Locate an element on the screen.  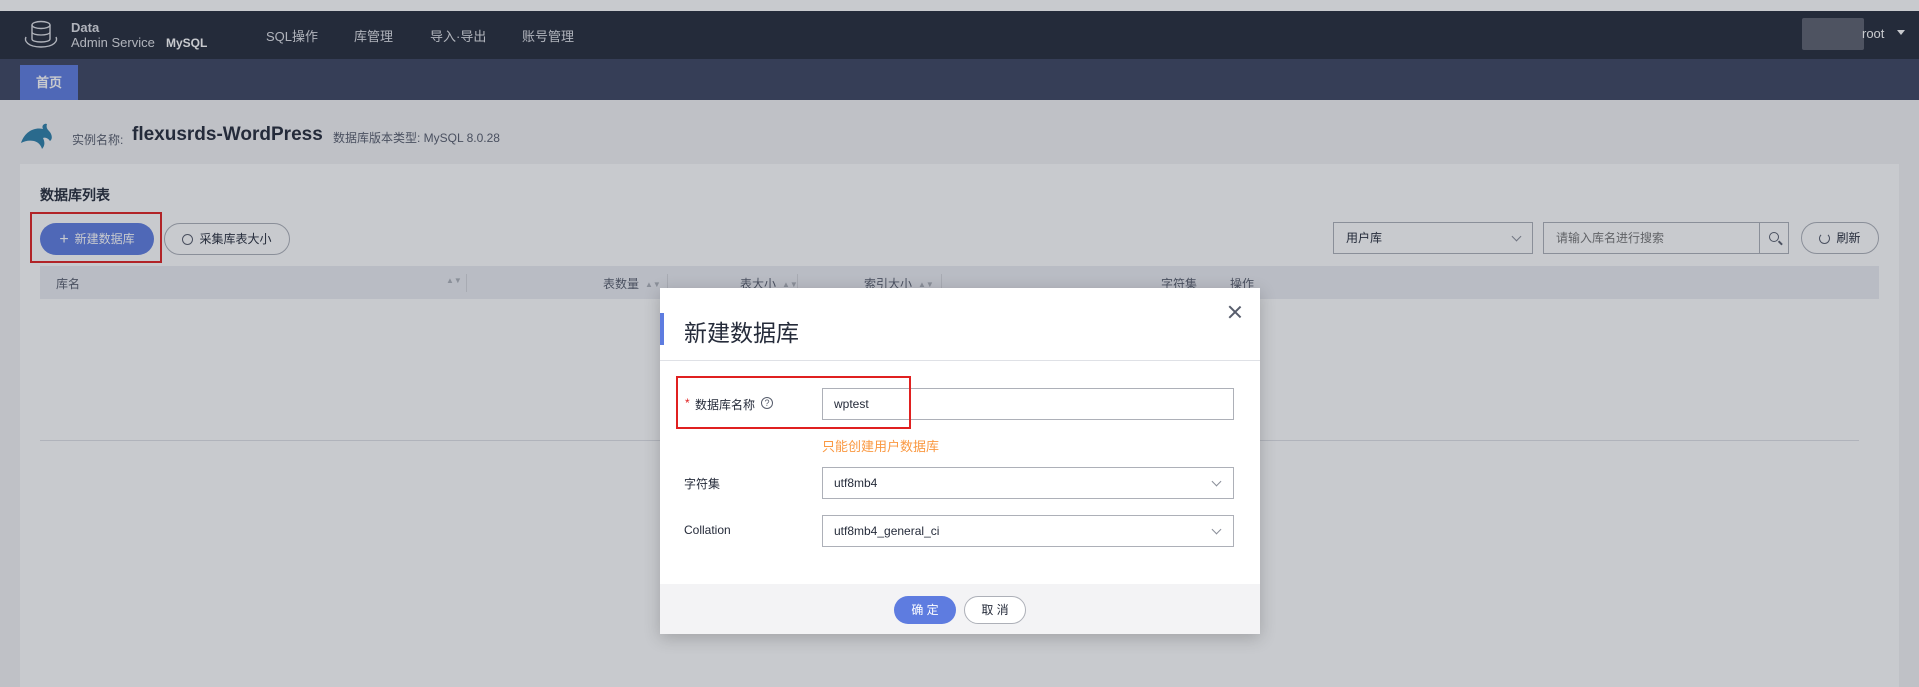
charset-select: utf8mb4 is located at coordinates (1028, 483).